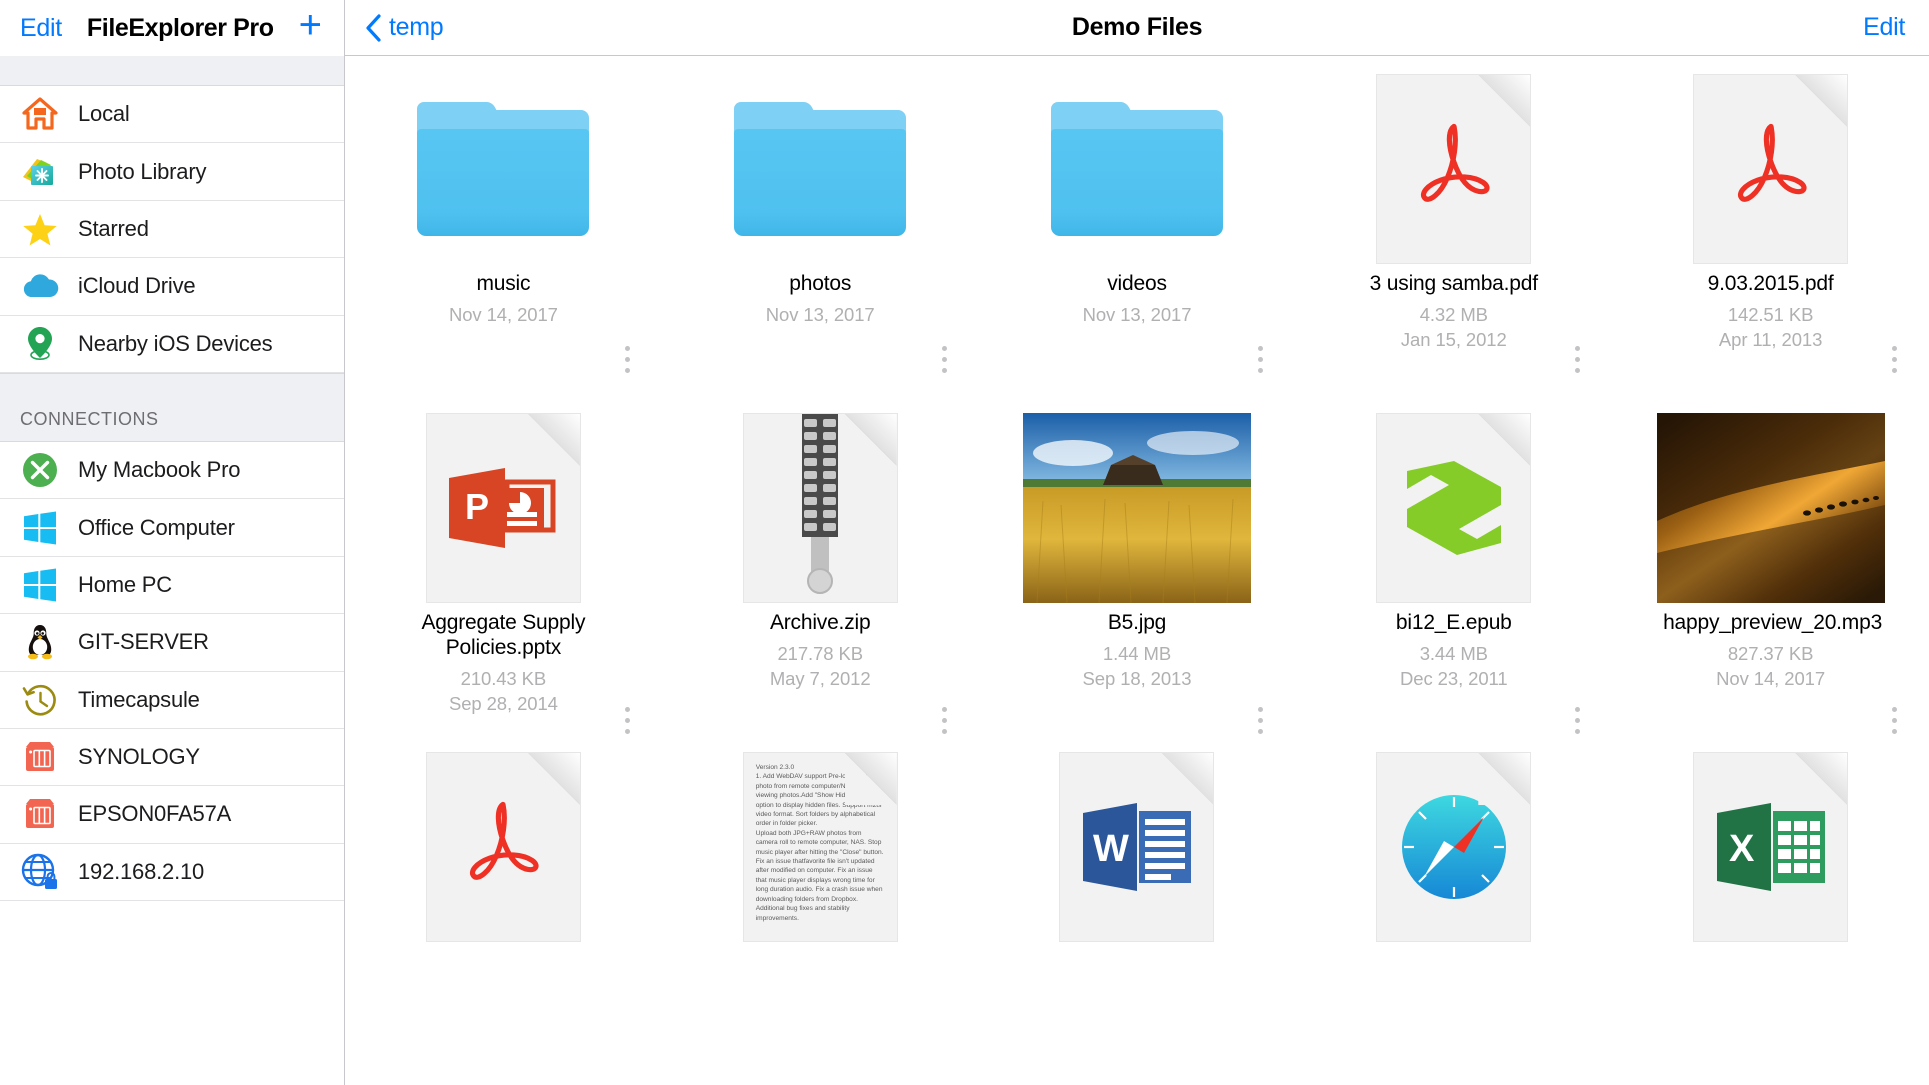 Image resolution: width=1929 pixels, height=1085 pixels. Describe the element at coordinates (1884, 27) in the screenshot. I see `main-edit-button: Edit` at that location.